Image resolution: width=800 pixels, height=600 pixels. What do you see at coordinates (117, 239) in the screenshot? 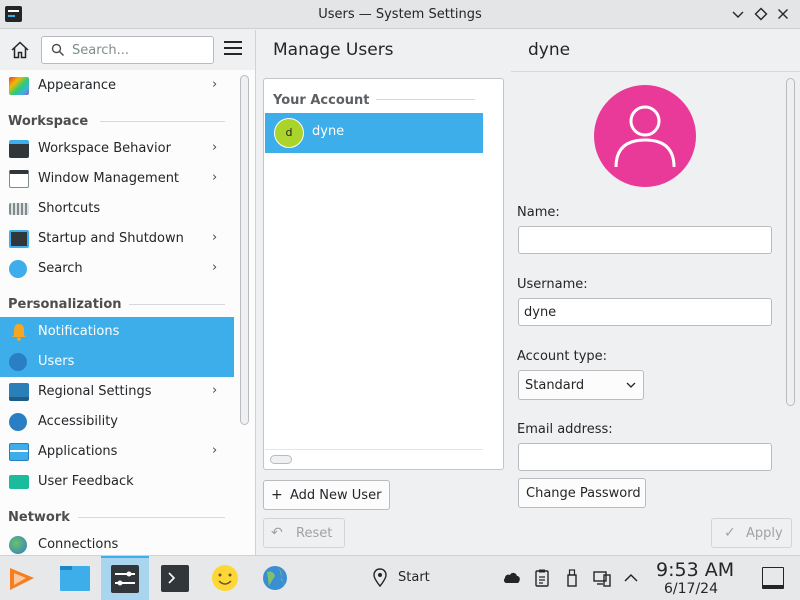
I see `sidebar-item-startup-shutdown: Startup and Shutdown ›` at bounding box center [117, 239].